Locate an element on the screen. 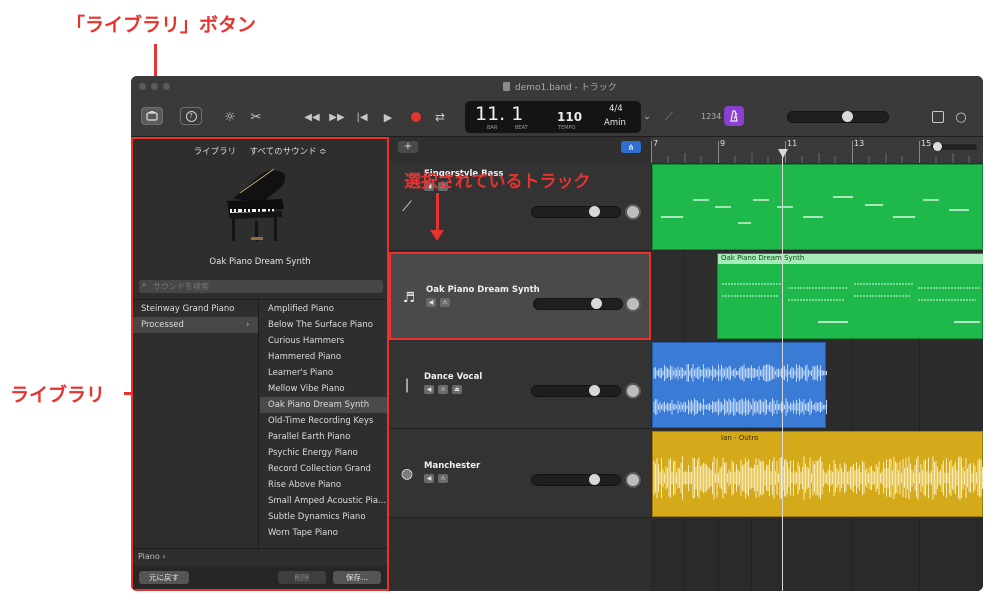  library-button is located at coordinates (152, 116).